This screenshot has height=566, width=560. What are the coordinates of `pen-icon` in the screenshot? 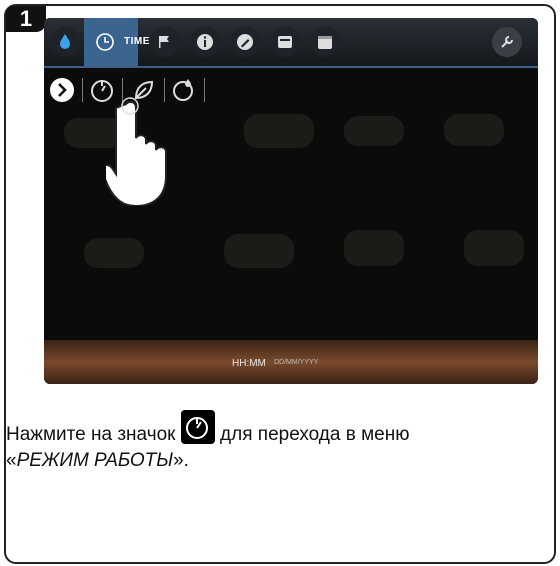 It's located at (245, 42).